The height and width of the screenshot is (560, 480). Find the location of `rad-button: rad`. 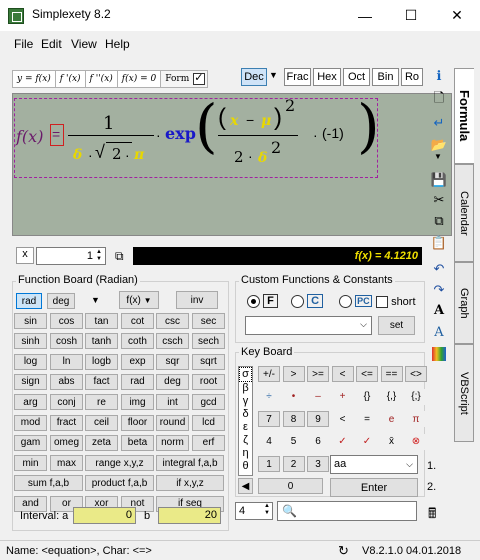

rad-button: rad is located at coordinates (29, 301).